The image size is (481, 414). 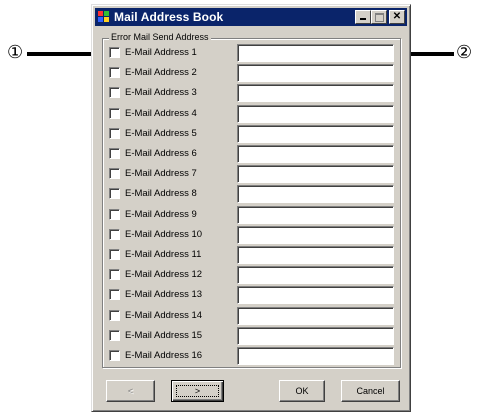 What do you see at coordinates (161, 214) in the screenshot?
I see `address-label: E-Mail Address 9` at bounding box center [161, 214].